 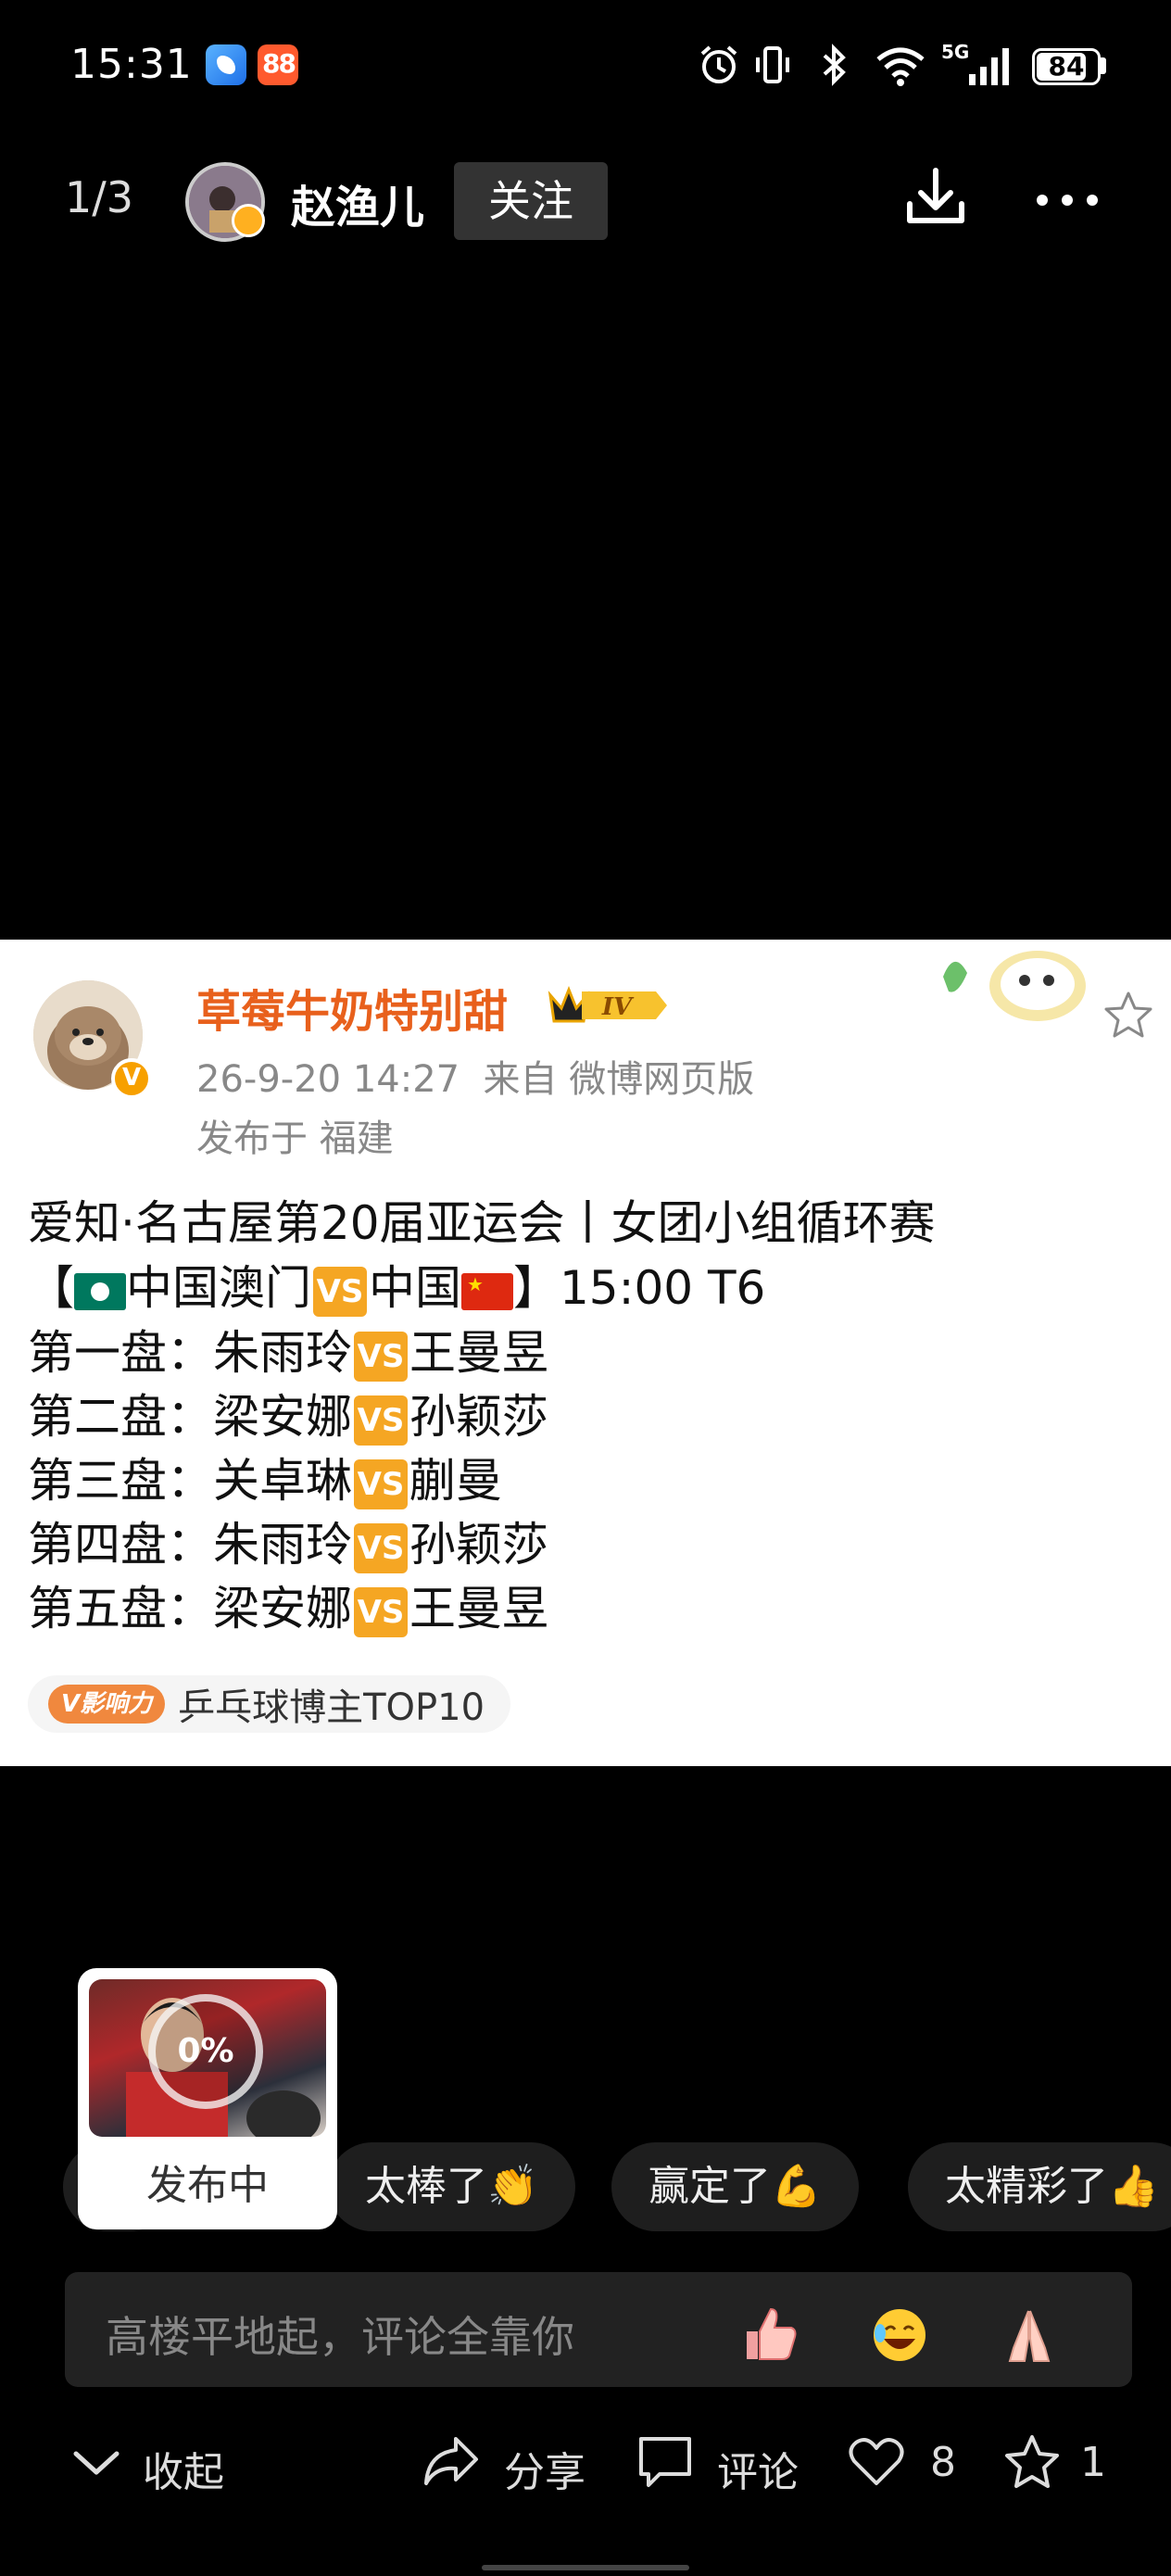 What do you see at coordinates (900, 2334) in the screenshot?
I see `laughing-emoji-icon` at bounding box center [900, 2334].